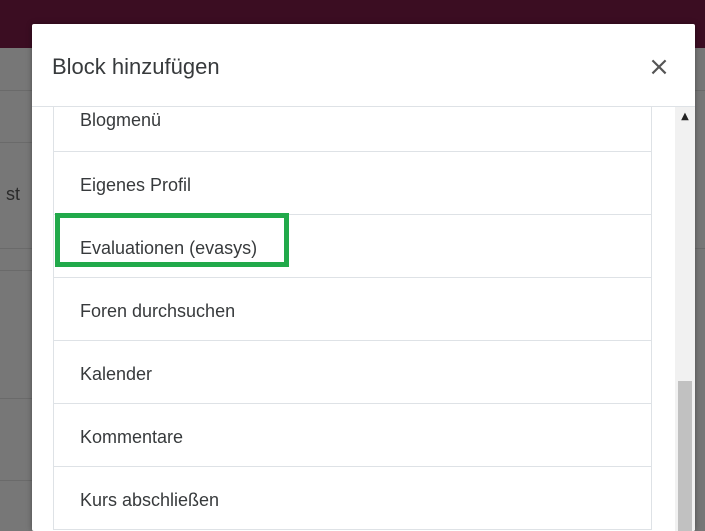 The image size is (705, 531). I want to click on block-link-eigenes-profil: Eigenes Profil, so click(135, 185).